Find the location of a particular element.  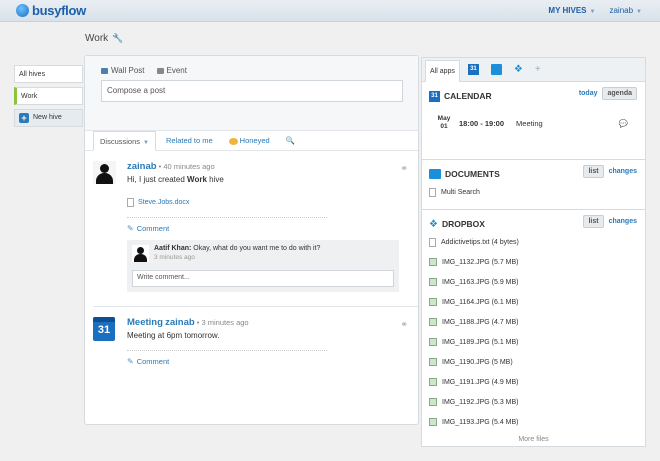

attachment-link: Steve.Jobs.docx is located at coordinates (163, 202).